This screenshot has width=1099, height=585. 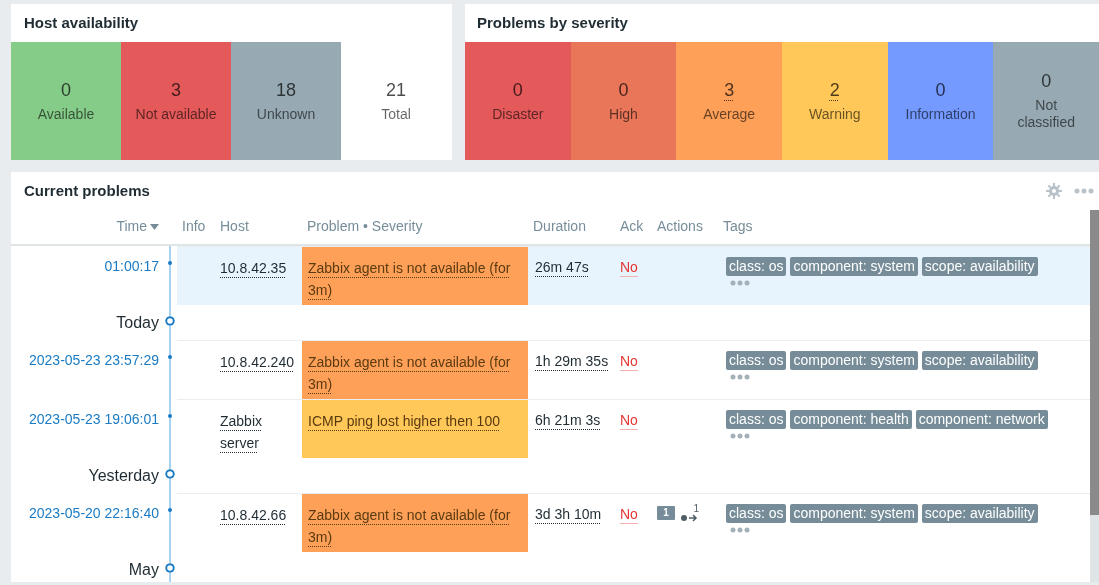 I want to click on problem-row: 10.8.42.240 Zabbix agent is not available (for 3m) 1h 29m 35s No class: os component: system scope: availability, so click(x=633, y=369).